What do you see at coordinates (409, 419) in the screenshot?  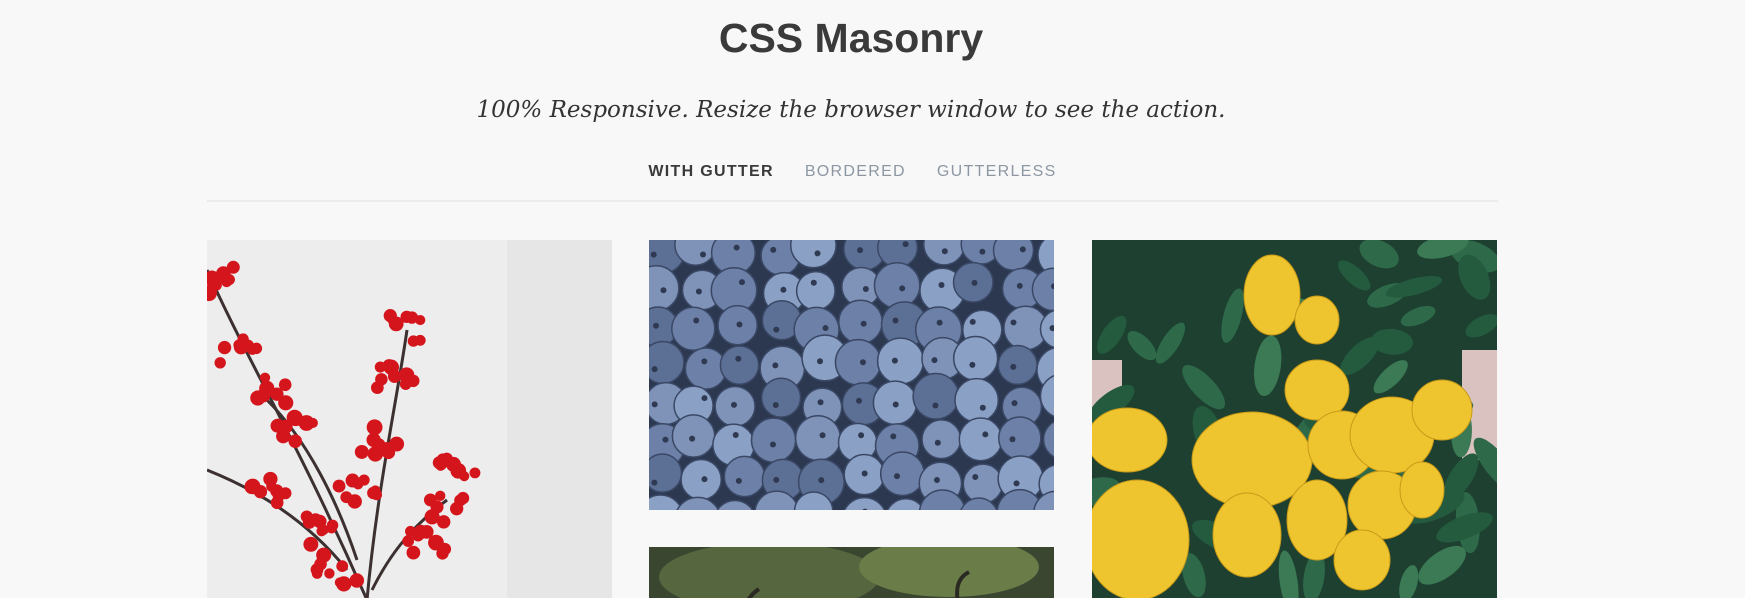 I see `gallery-image-red-berries` at bounding box center [409, 419].